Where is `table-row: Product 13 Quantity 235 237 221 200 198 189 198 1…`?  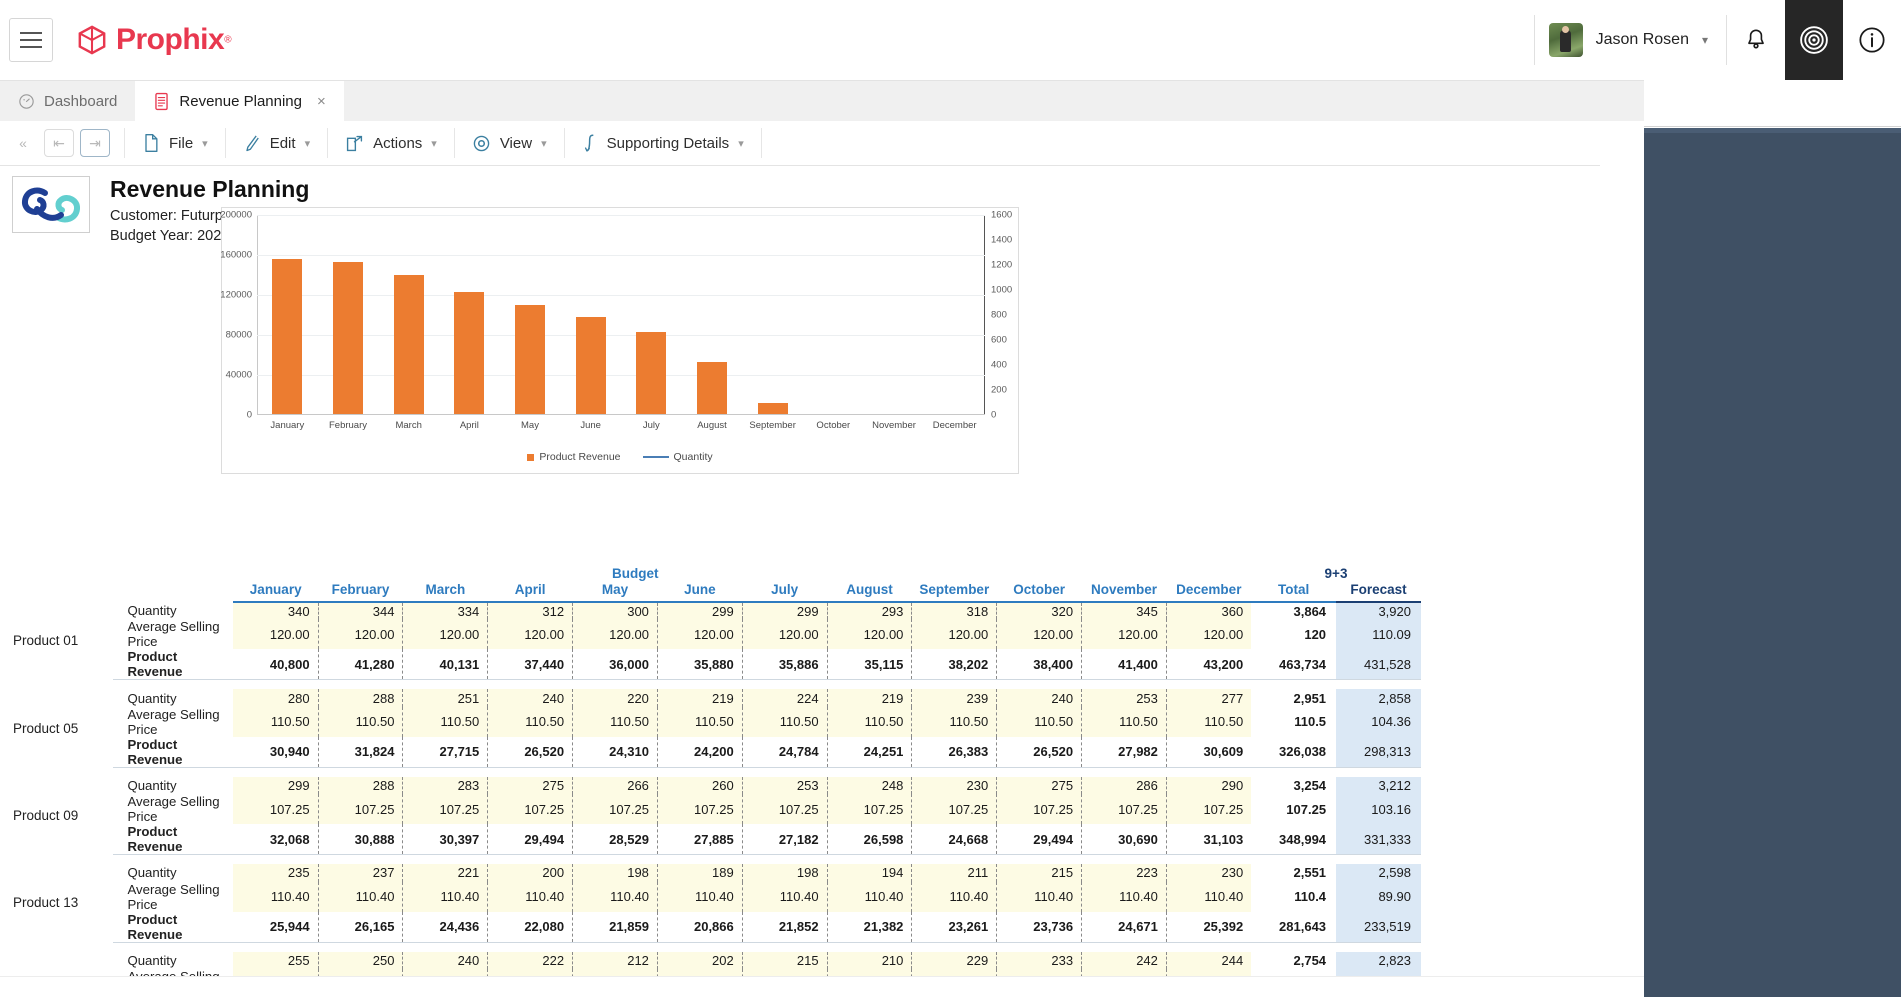 table-row: Product 13 Quantity 235 237 221 200 198 189 198 1… is located at coordinates (710, 887).